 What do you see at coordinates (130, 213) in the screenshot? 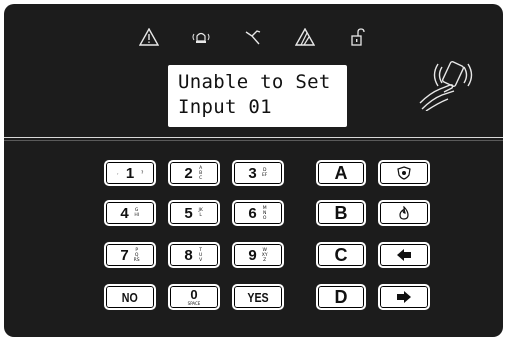
I see `key-4: 4 GHI` at bounding box center [130, 213].